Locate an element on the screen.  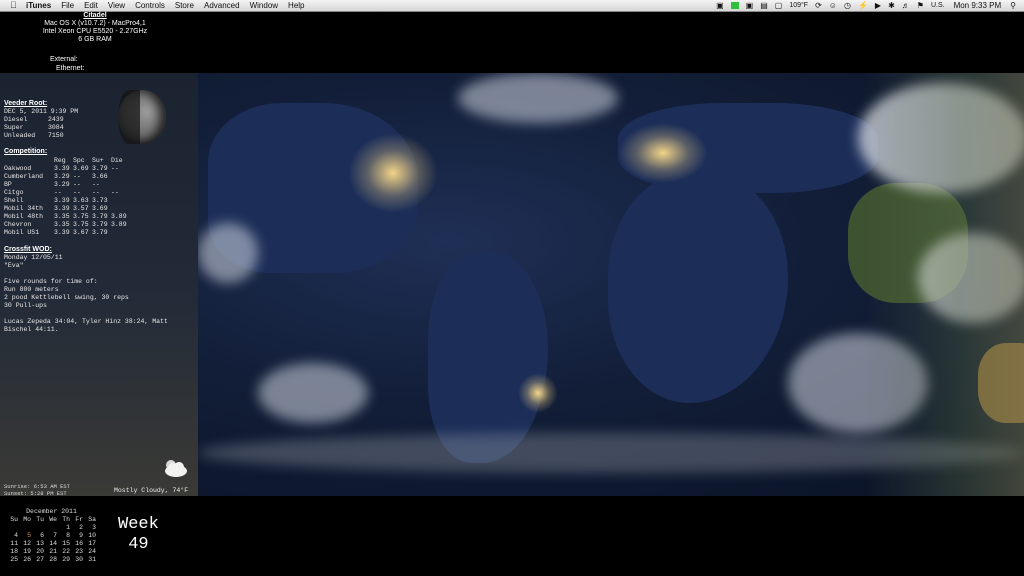
volume-icon: ♬ is located at coordinates (906, 5).